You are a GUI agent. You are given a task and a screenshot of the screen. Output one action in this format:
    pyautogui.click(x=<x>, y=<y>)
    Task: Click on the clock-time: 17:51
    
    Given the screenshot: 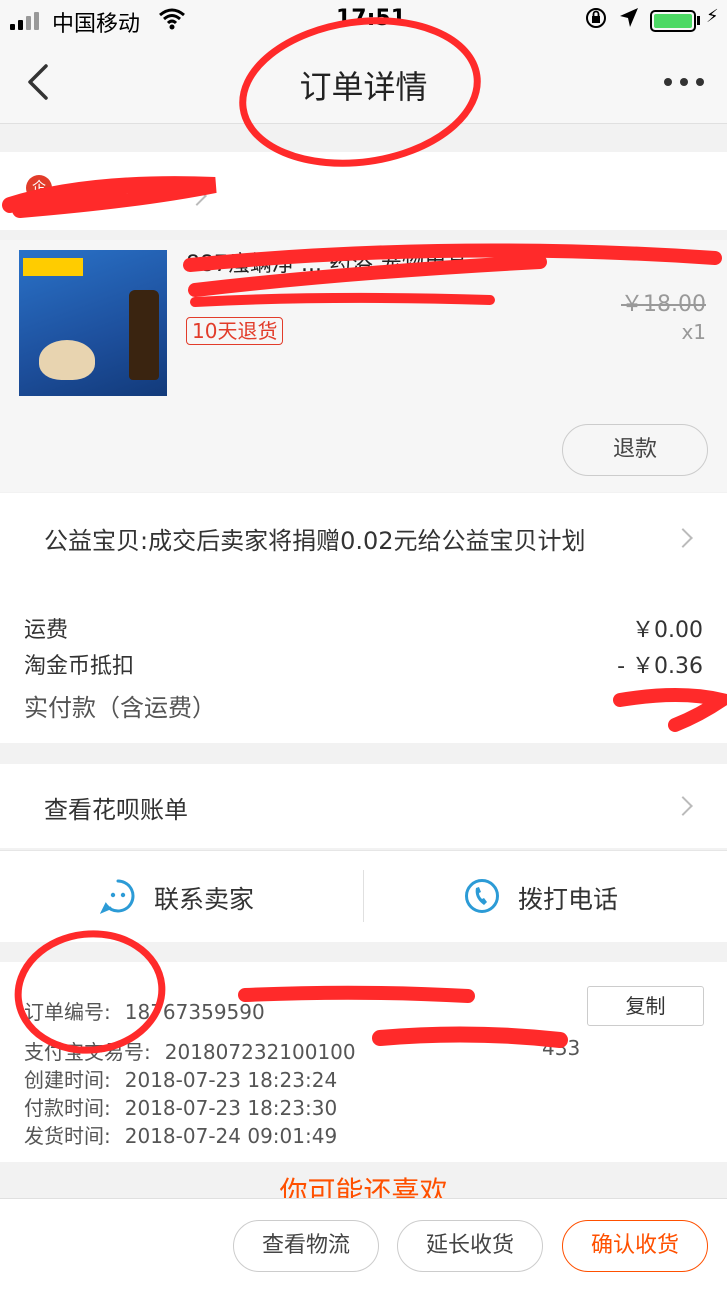 What is the action you would take?
    pyautogui.click(x=371, y=18)
    